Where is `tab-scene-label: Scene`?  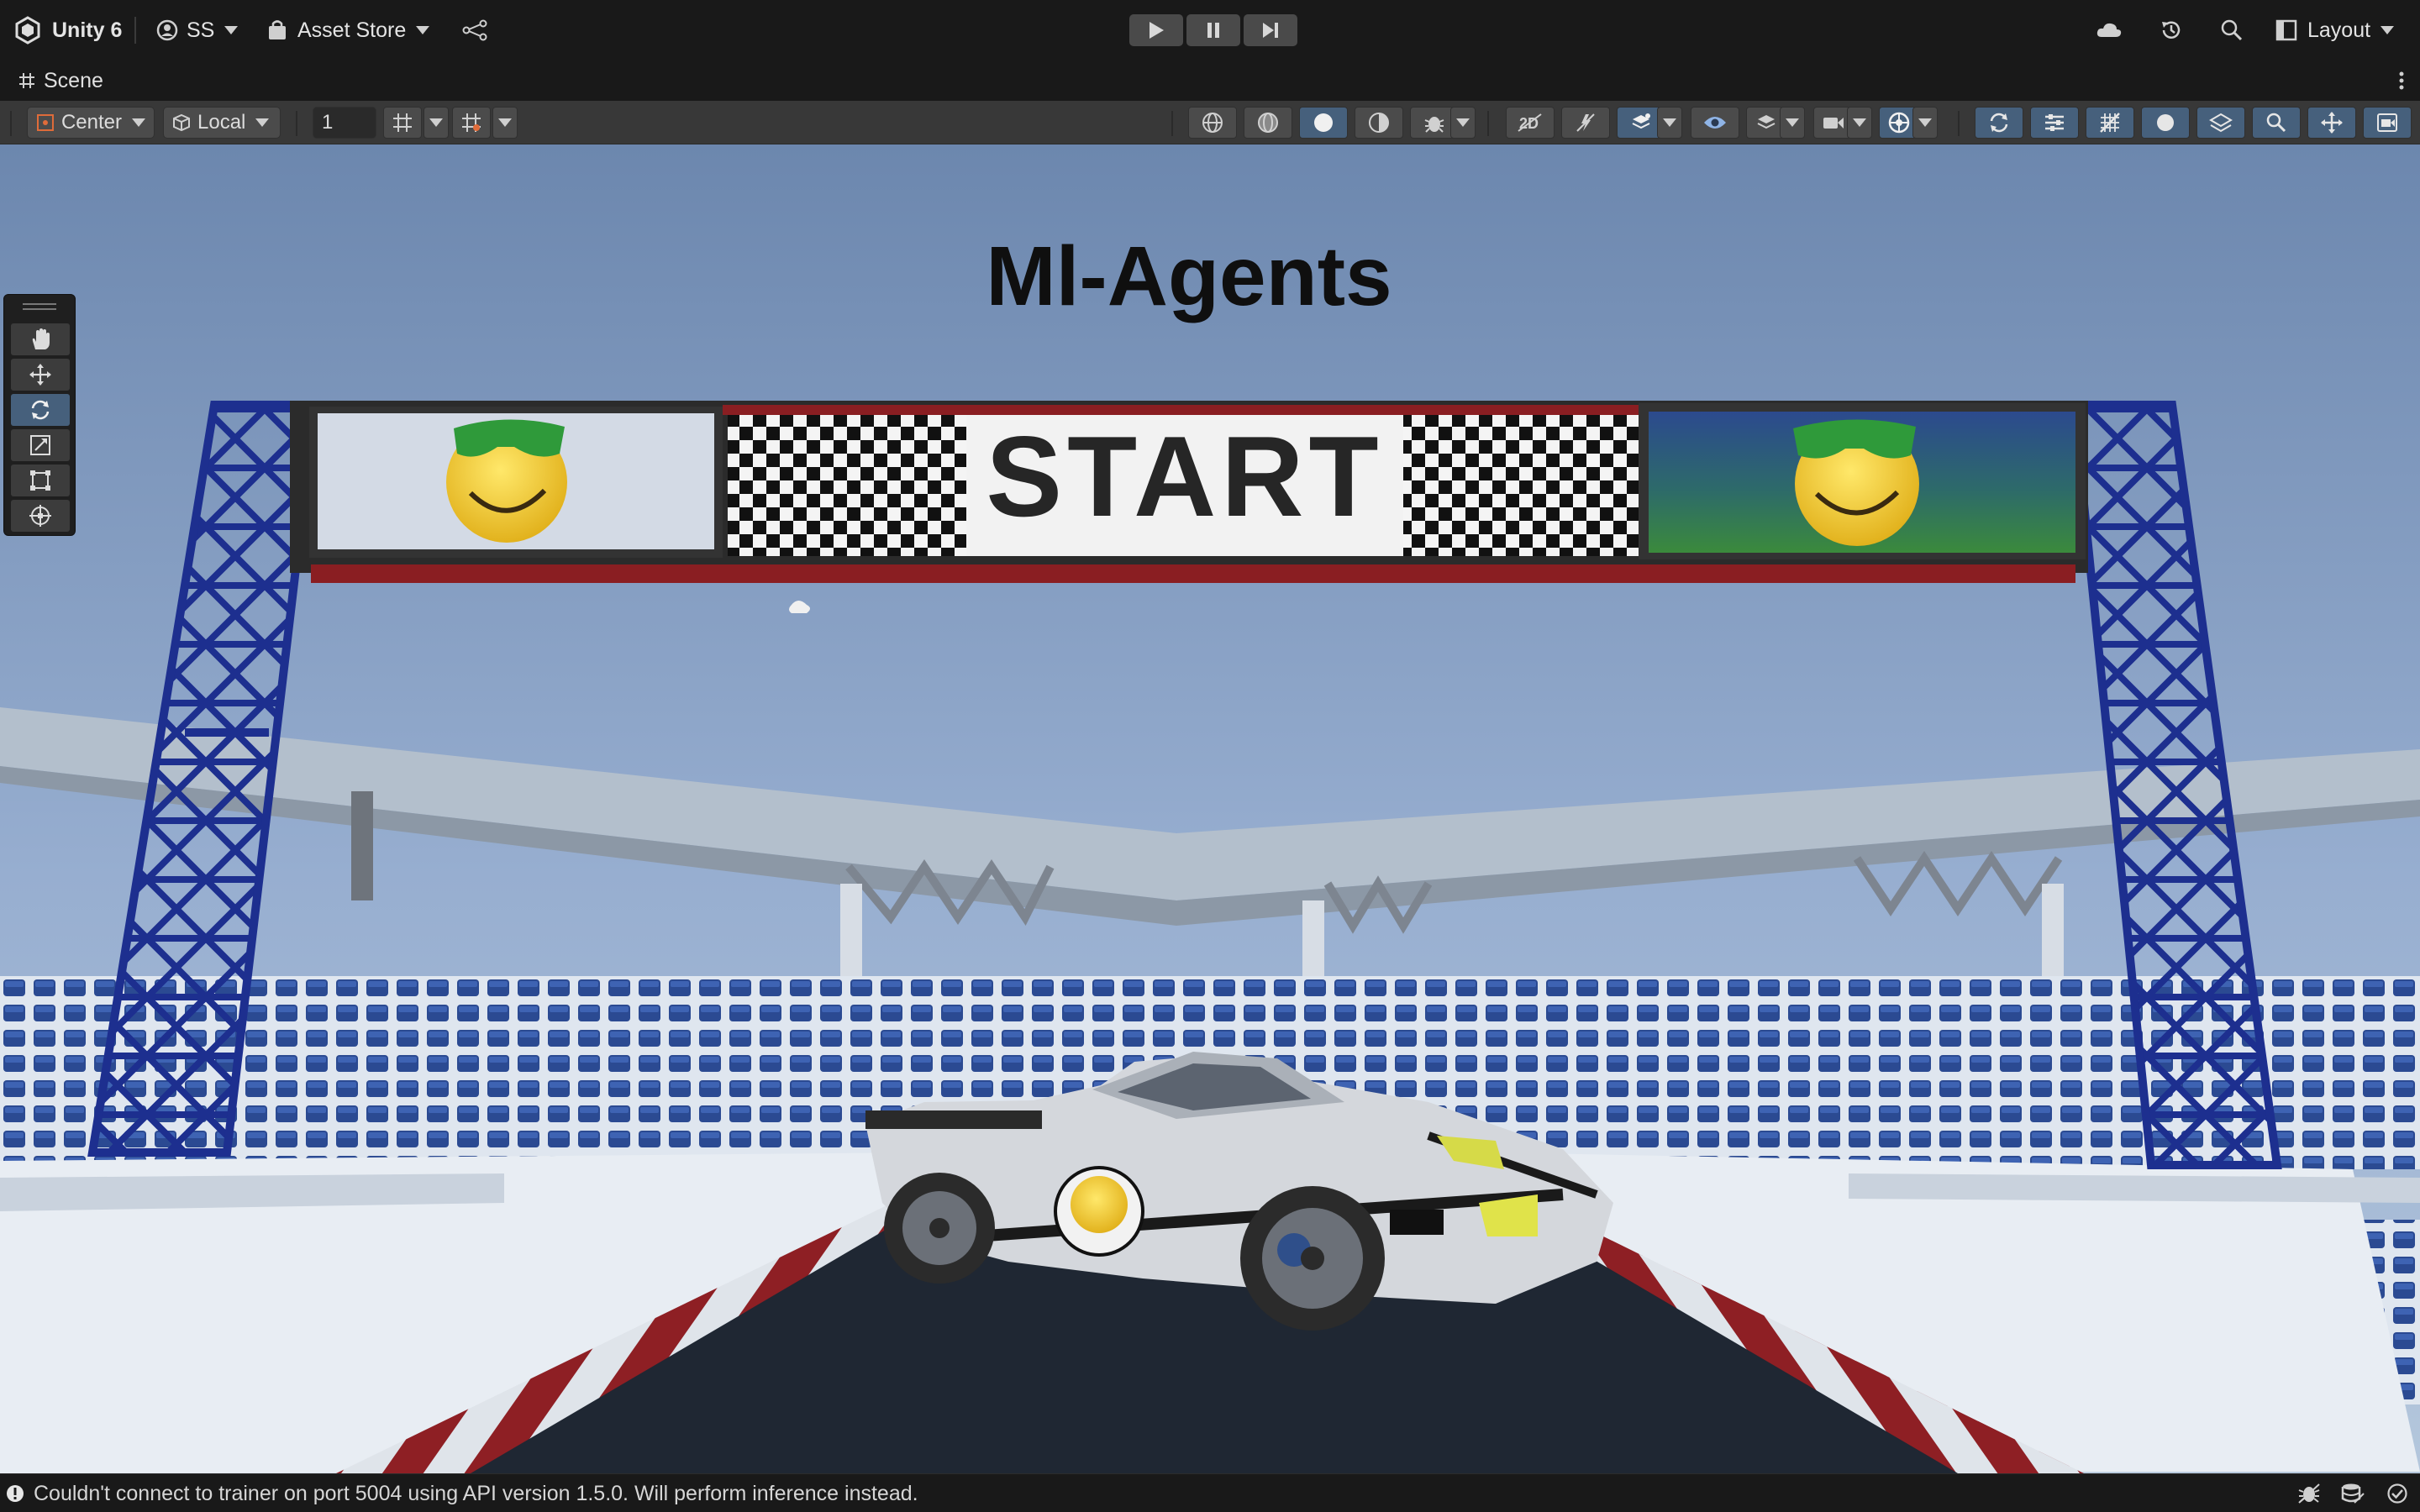
tab-scene-label: Scene is located at coordinates (73, 80).